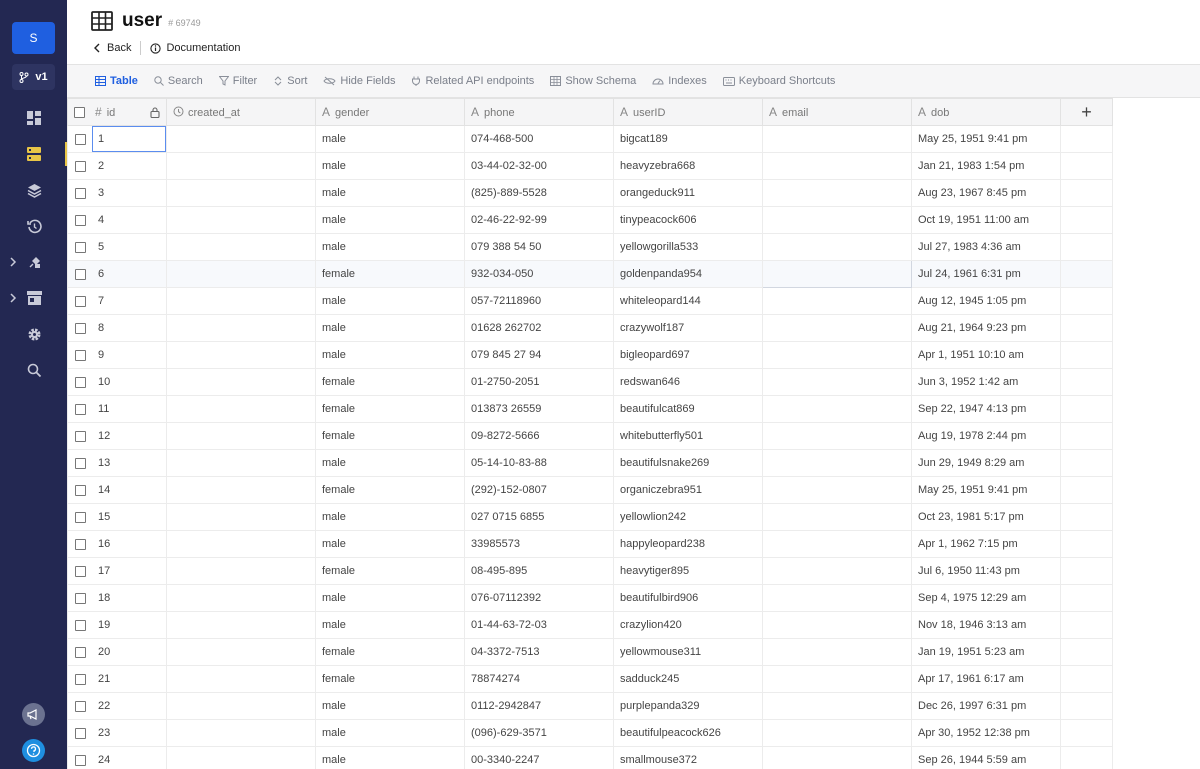 The width and height of the screenshot is (1200, 769). What do you see at coordinates (117, 517) in the screenshot?
I see `cell-id: 15` at bounding box center [117, 517].